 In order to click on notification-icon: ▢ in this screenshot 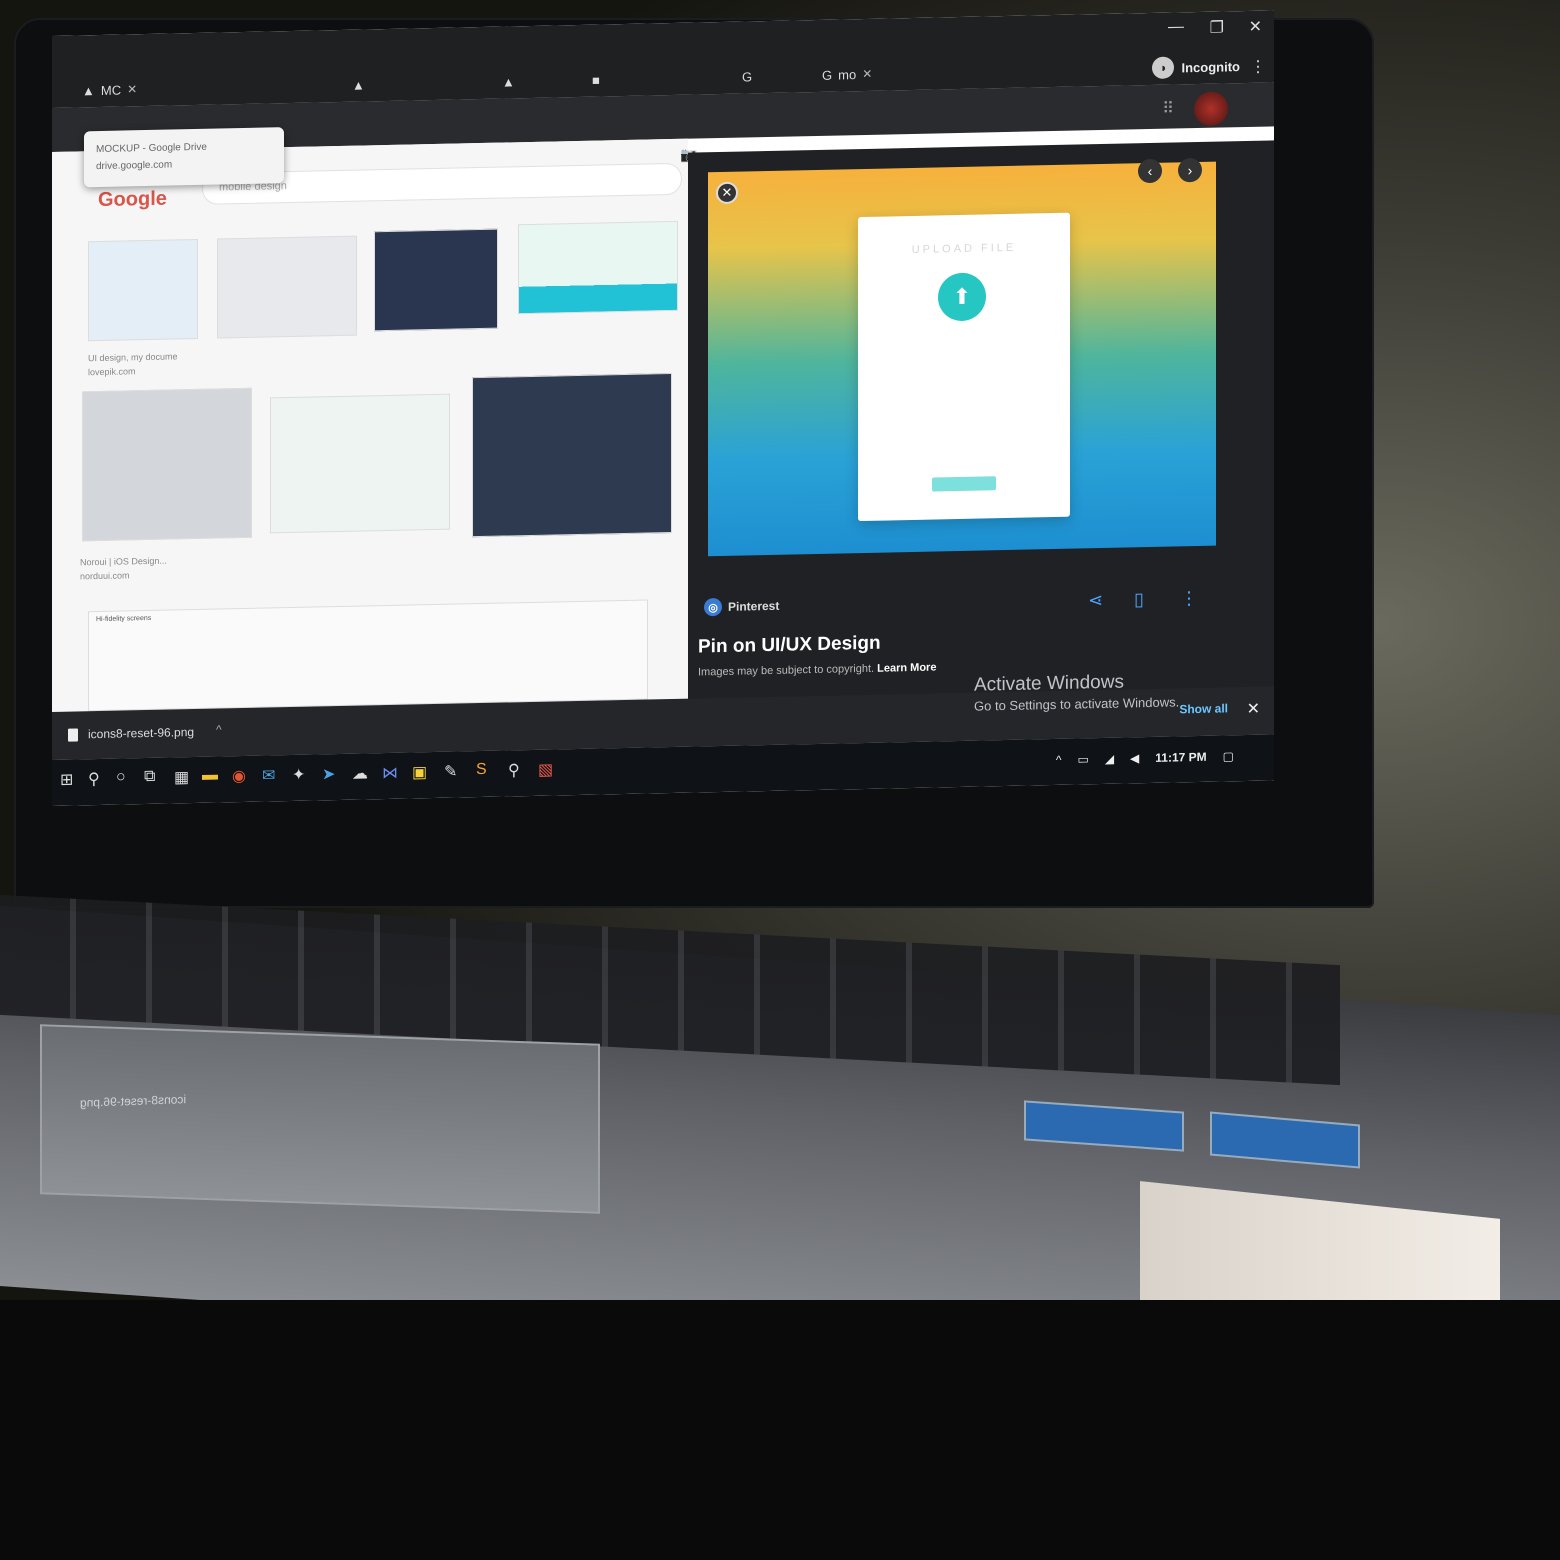, I will do `click(1228, 756)`.